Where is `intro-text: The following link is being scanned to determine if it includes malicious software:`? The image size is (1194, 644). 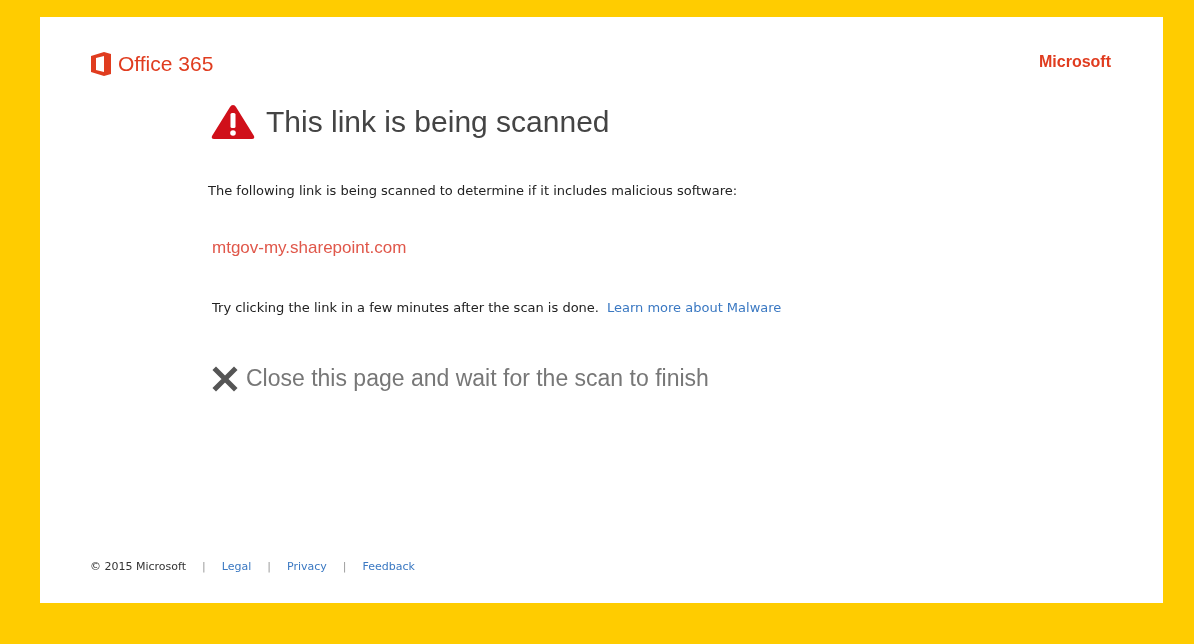 intro-text: The following link is being scanned to determine if it includes malicious software: is located at coordinates (473, 190).